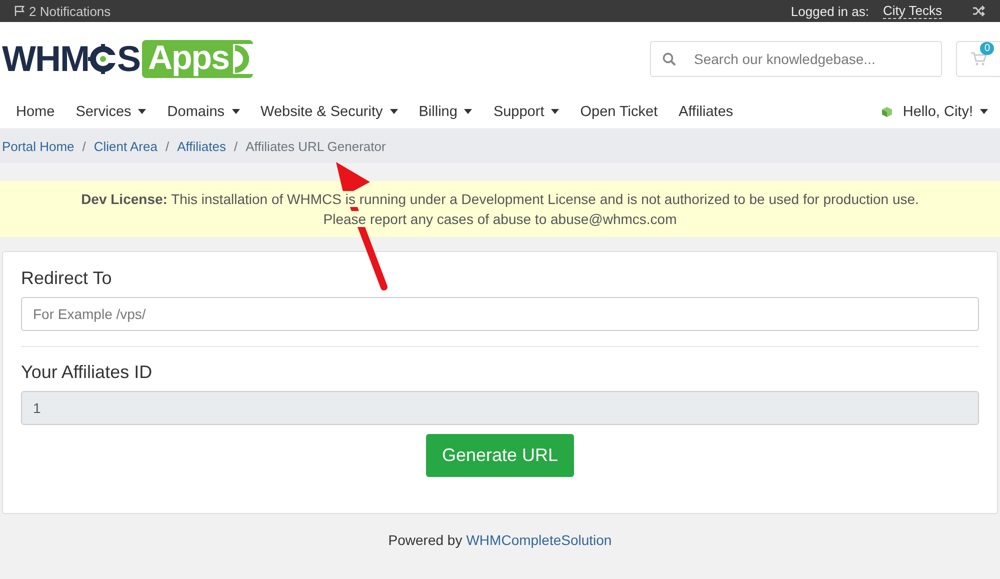 This screenshot has height=579, width=1000. I want to click on breadcrumb-item: Affiliates URL Generator, so click(316, 146).